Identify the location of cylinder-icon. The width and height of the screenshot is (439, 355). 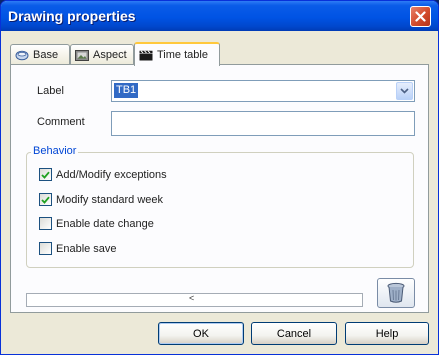
(22, 55).